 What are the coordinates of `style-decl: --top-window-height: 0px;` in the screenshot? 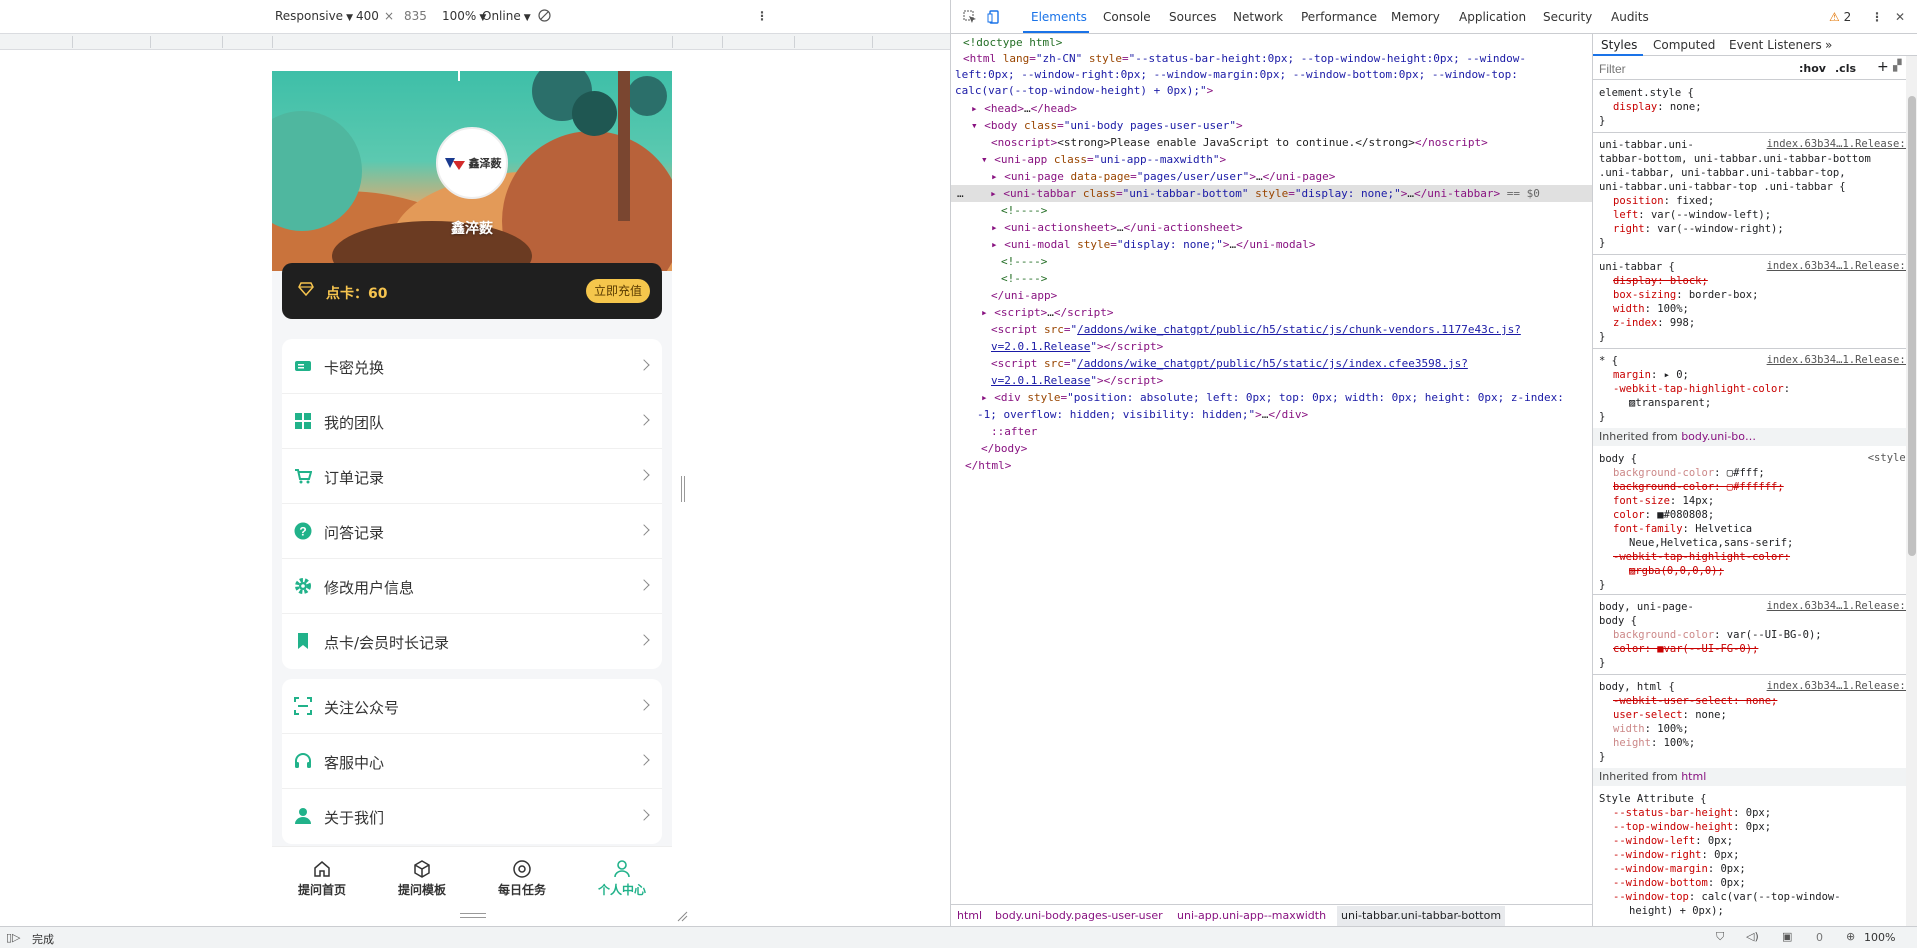 It's located at (1692, 827).